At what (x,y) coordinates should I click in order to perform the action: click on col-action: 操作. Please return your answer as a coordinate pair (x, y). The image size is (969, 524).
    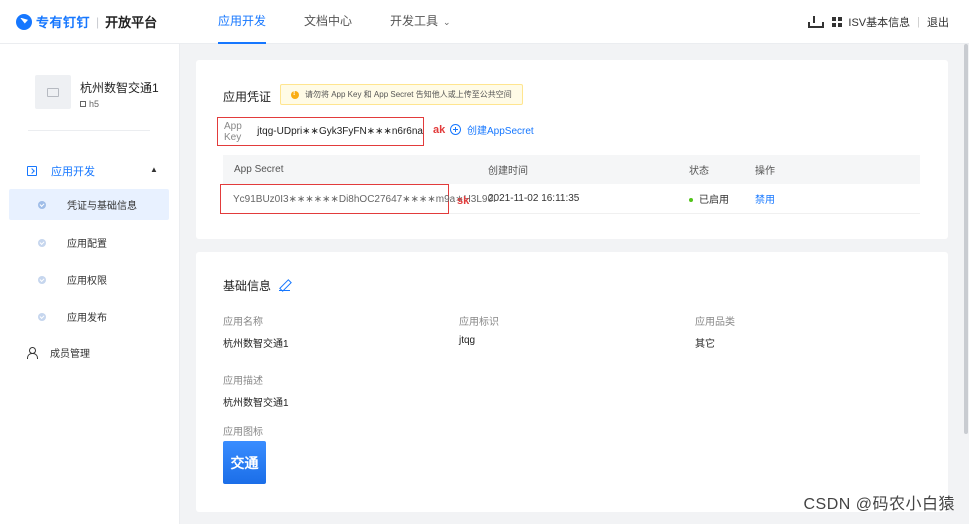
    Looking at the image, I should click on (765, 171).